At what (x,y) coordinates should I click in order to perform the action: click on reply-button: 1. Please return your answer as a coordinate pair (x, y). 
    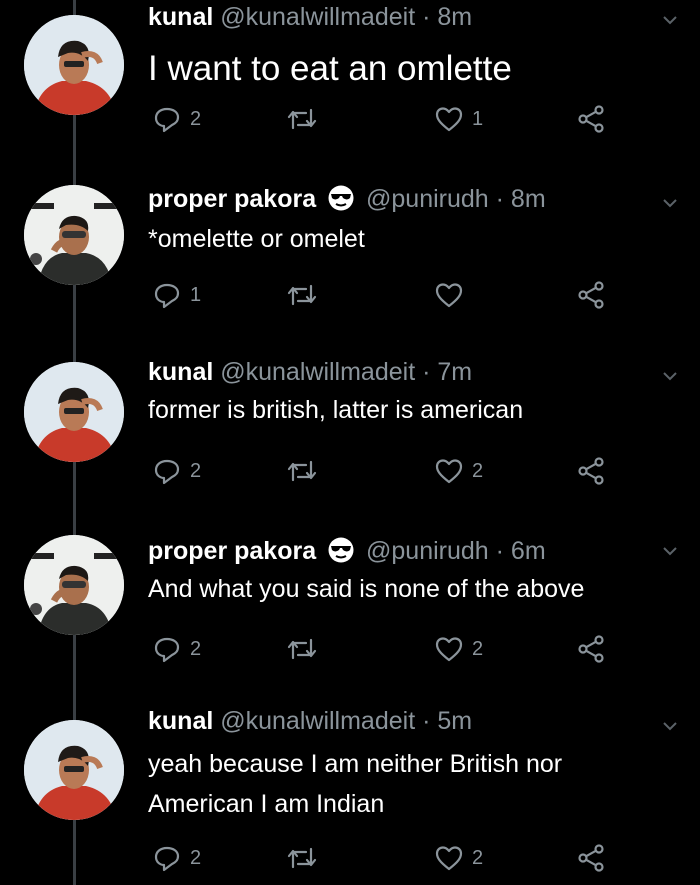
    Looking at the image, I should click on (176, 295).